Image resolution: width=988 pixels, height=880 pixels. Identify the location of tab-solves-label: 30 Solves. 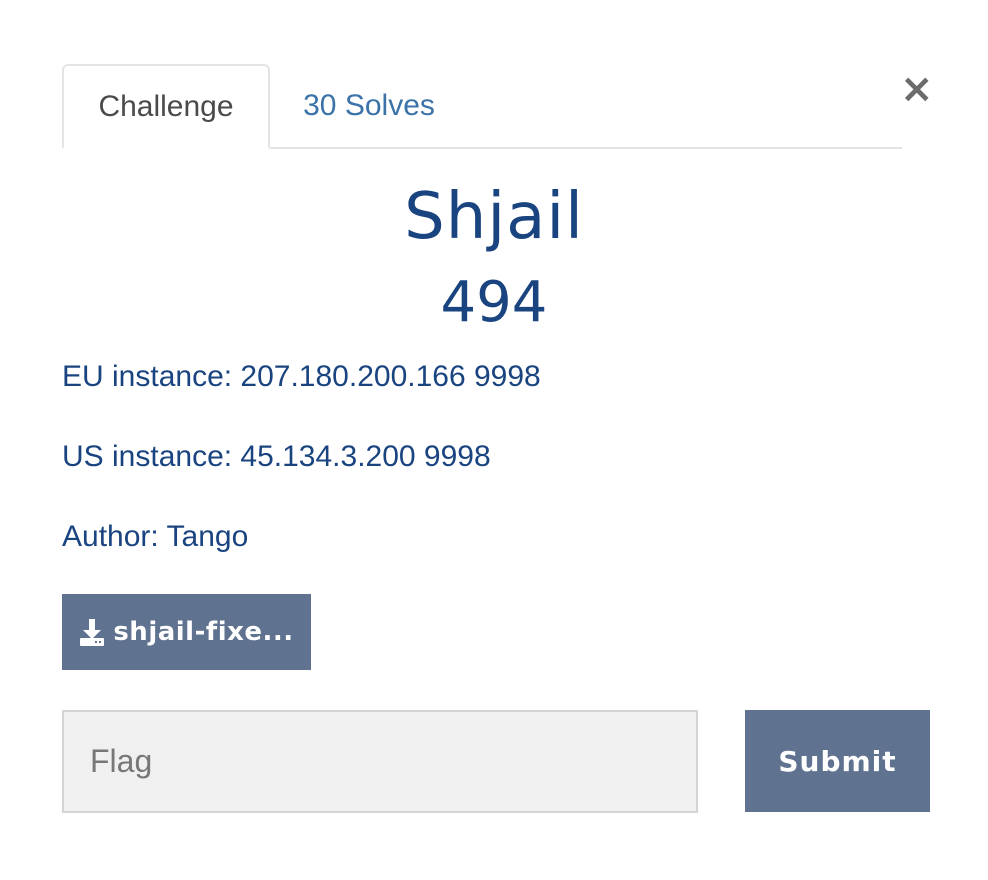
(369, 105).